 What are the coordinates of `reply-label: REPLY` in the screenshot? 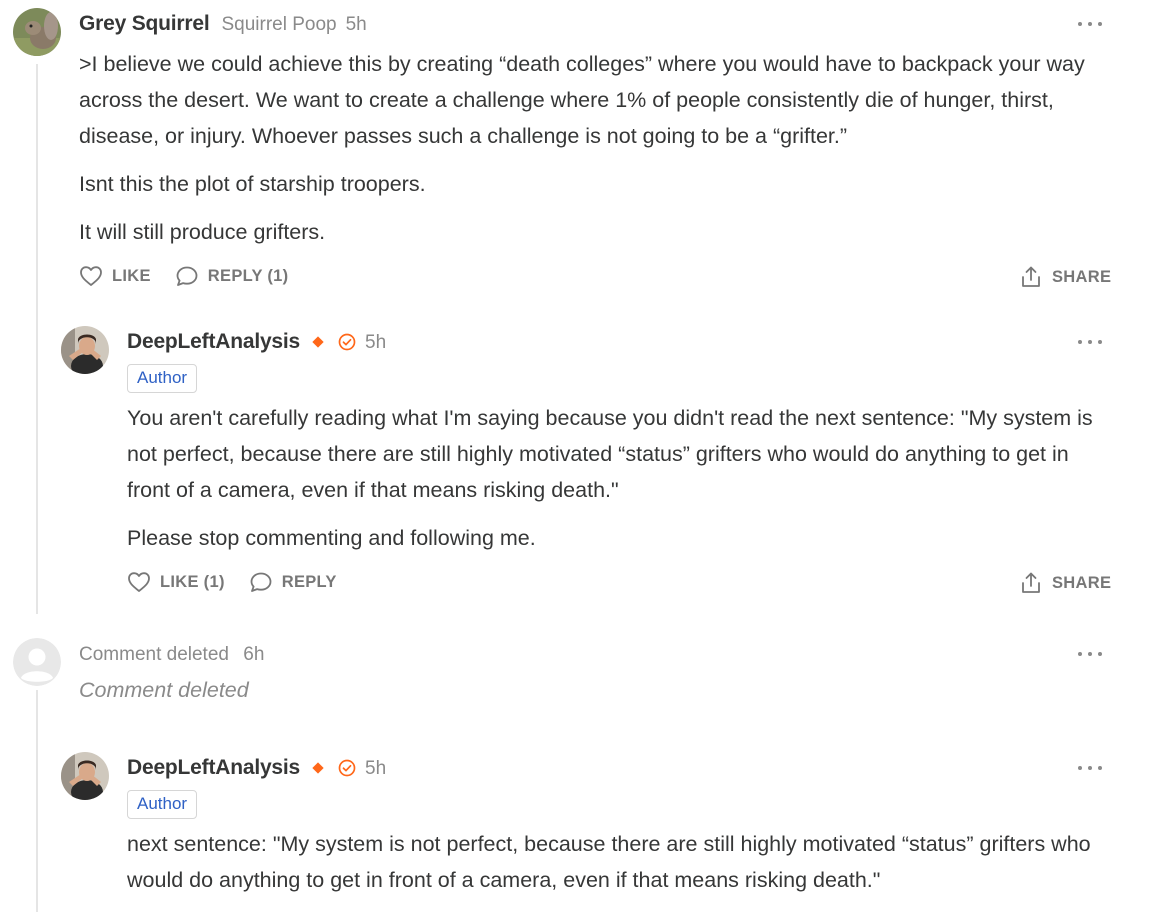 It's located at (309, 581).